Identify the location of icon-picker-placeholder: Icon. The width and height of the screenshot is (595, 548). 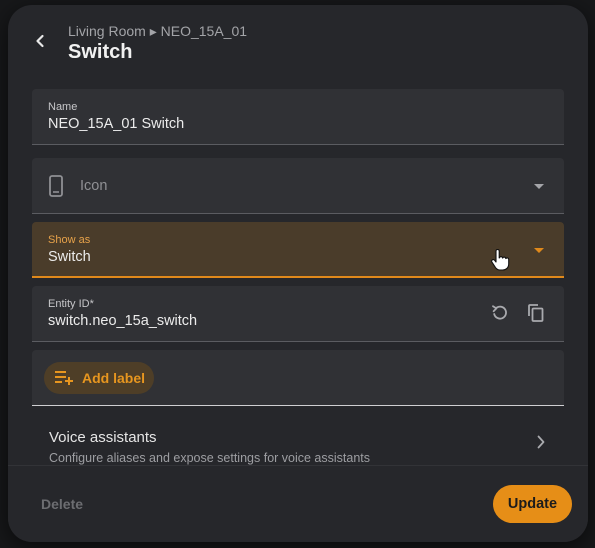
(94, 186).